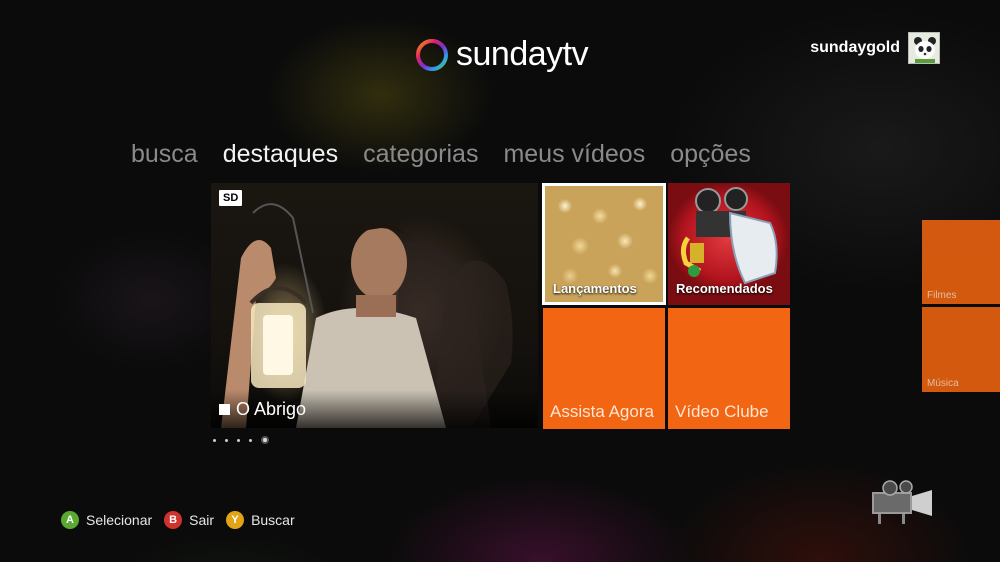  I want to click on tile-recomendados-label: Recomendados, so click(724, 288).